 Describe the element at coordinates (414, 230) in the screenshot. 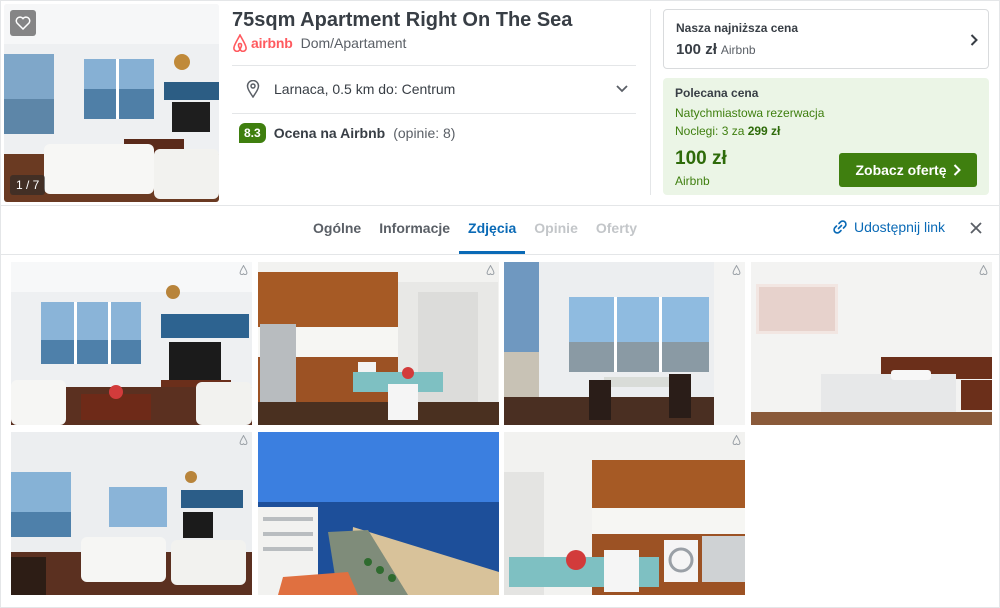

I see `tab-info: Informacje` at that location.